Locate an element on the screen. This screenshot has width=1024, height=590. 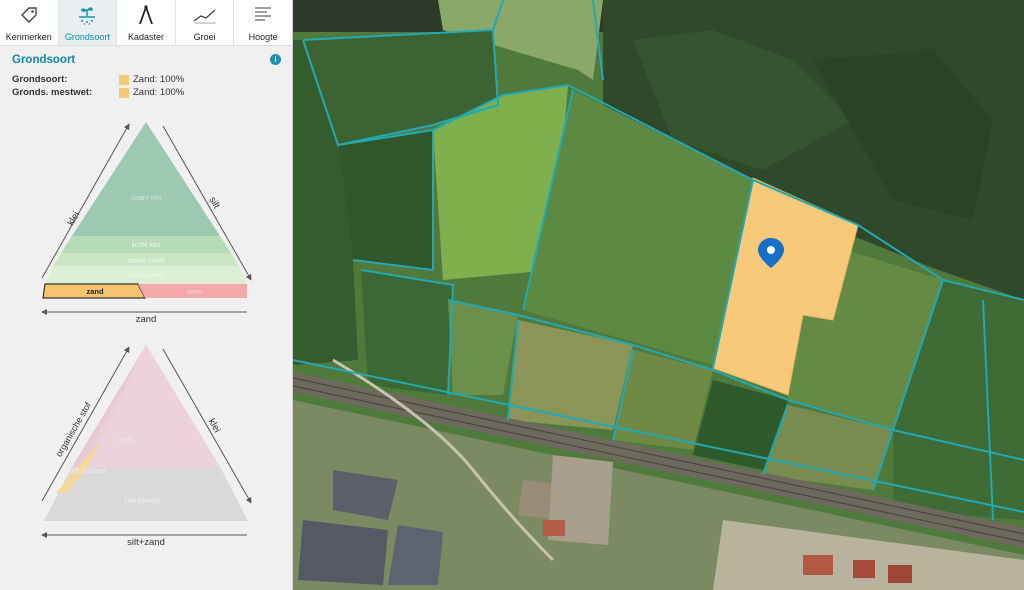
property-grondsoort: Grondsoort: Zand: 100% is located at coordinates (98, 79).